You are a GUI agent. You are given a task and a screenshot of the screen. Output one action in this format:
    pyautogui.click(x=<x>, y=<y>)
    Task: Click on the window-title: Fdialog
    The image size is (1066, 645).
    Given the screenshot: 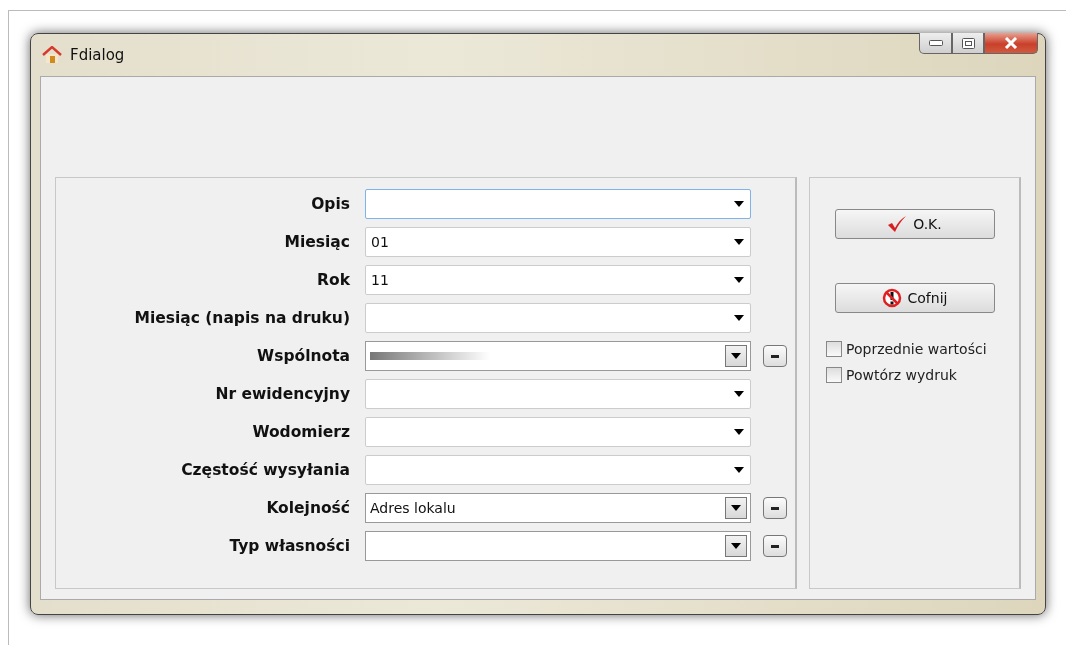 What is the action you would take?
    pyautogui.click(x=97, y=55)
    